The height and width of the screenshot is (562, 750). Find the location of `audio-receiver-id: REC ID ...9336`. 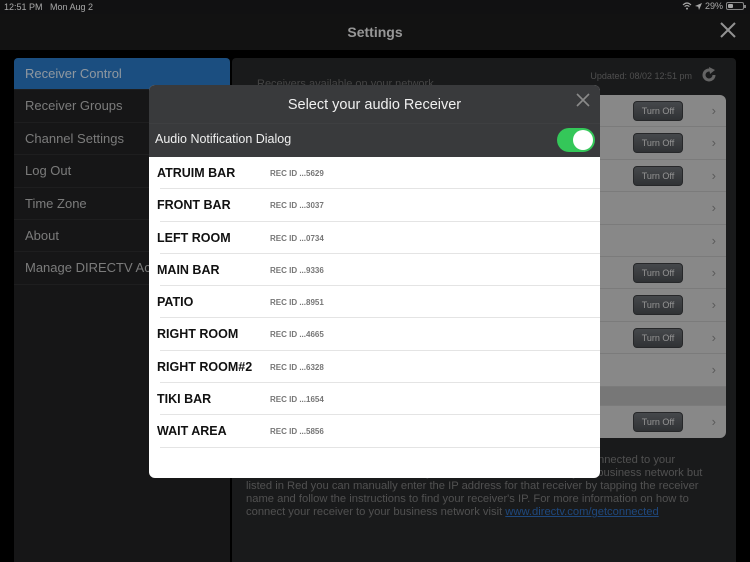

audio-receiver-id: REC ID ...9336 is located at coordinates (297, 270).